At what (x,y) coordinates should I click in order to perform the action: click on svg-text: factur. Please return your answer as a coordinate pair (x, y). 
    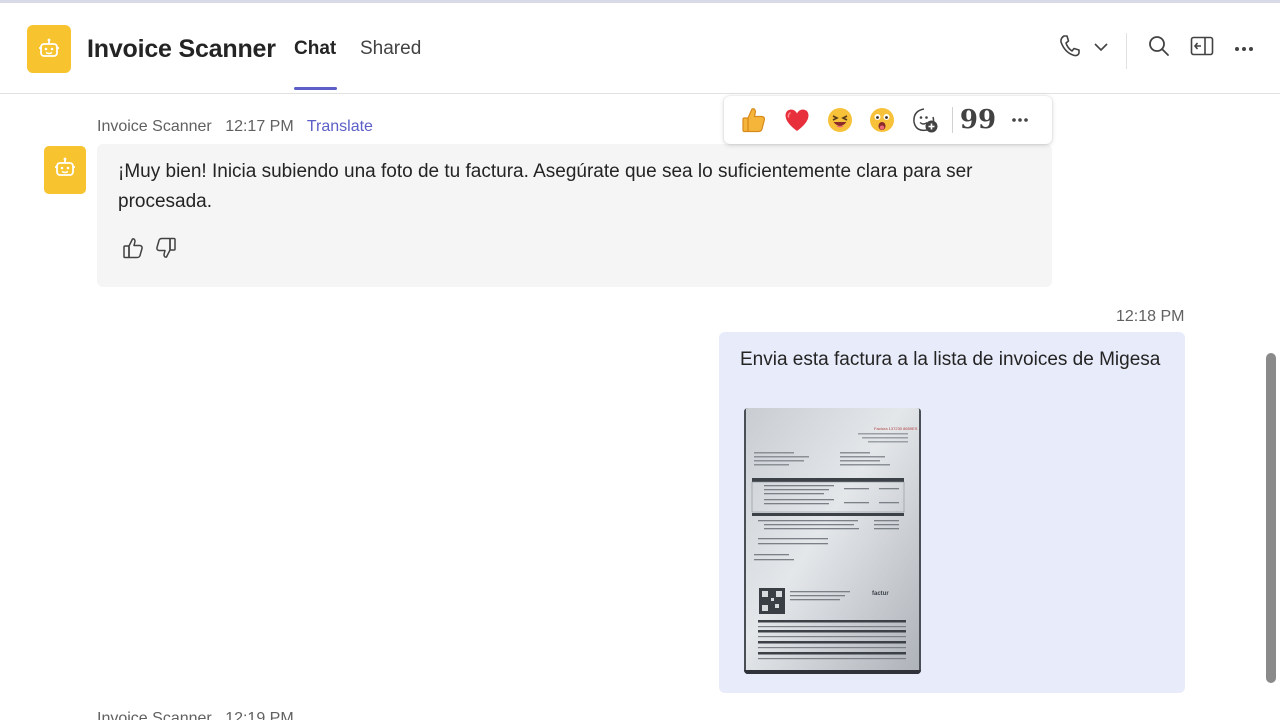
    Looking at the image, I should click on (880, 594).